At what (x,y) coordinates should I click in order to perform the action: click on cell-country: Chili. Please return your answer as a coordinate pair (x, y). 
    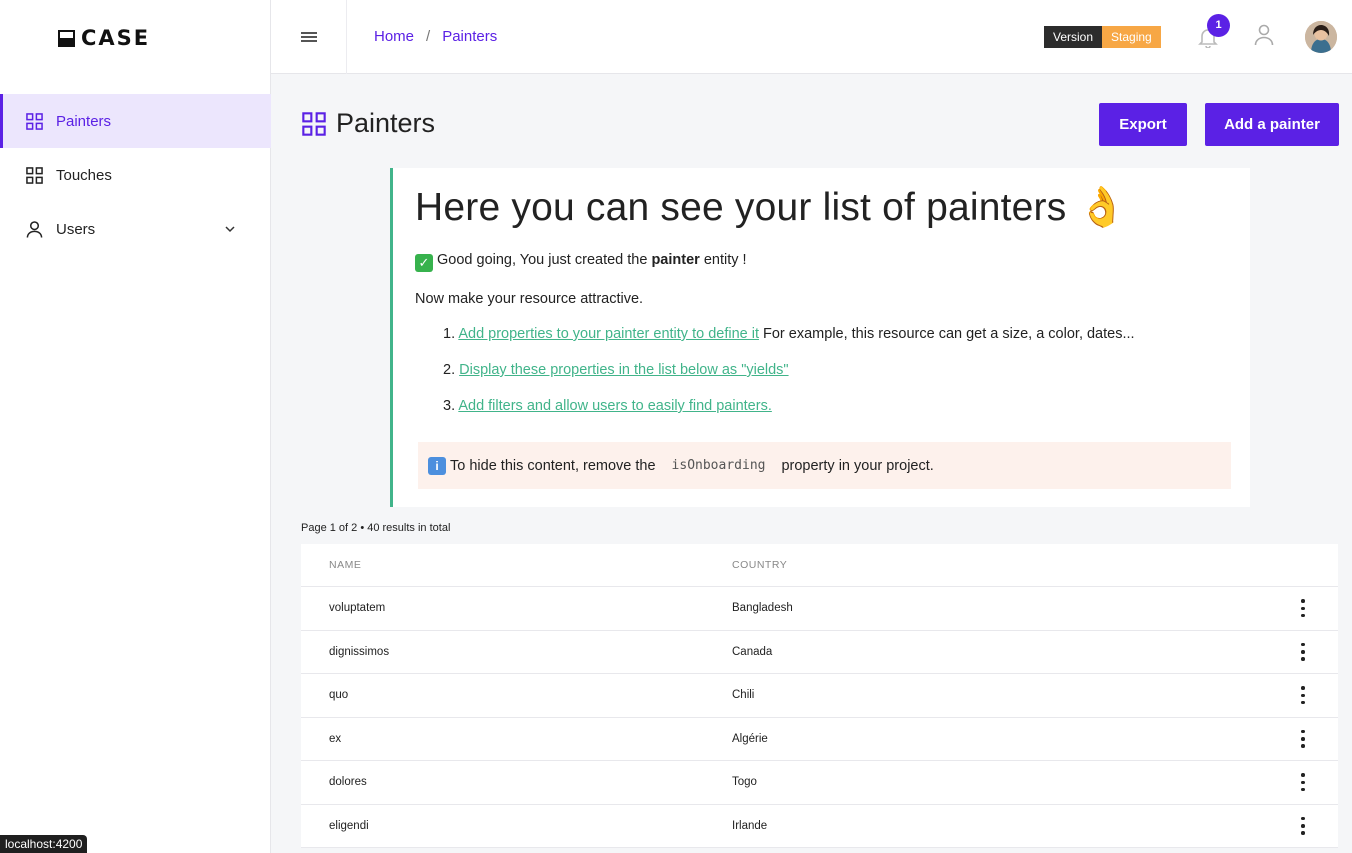
    Looking at the image, I should click on (743, 695).